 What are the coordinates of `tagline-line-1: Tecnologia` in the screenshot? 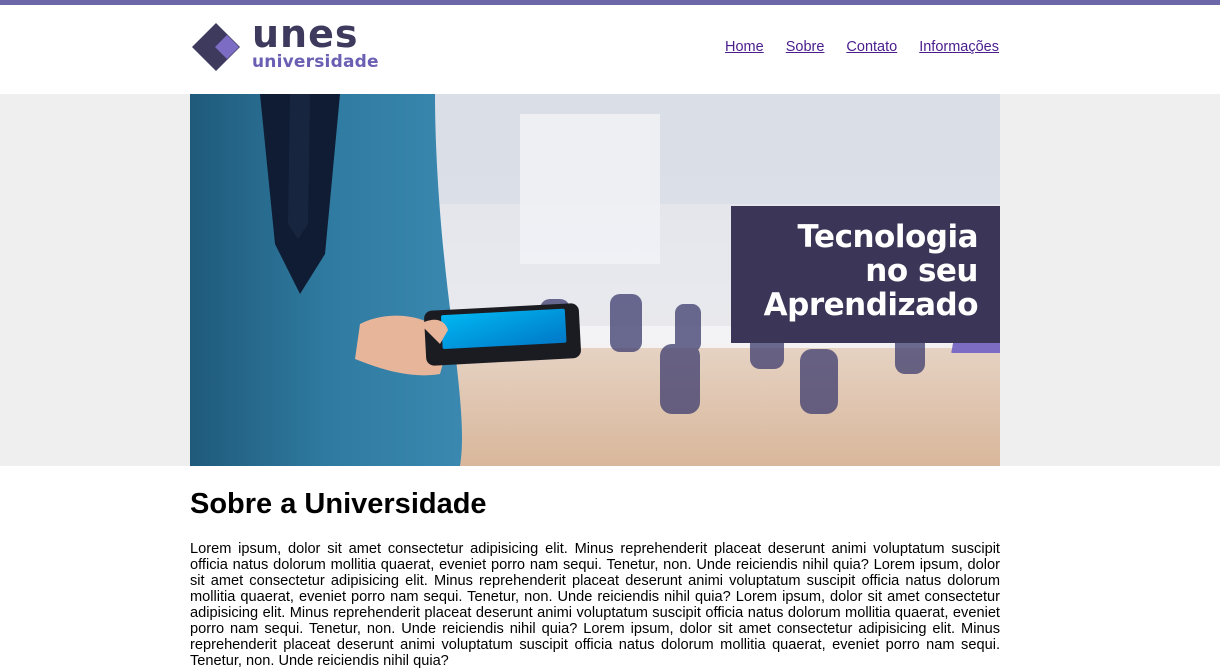 It's located at (888, 237).